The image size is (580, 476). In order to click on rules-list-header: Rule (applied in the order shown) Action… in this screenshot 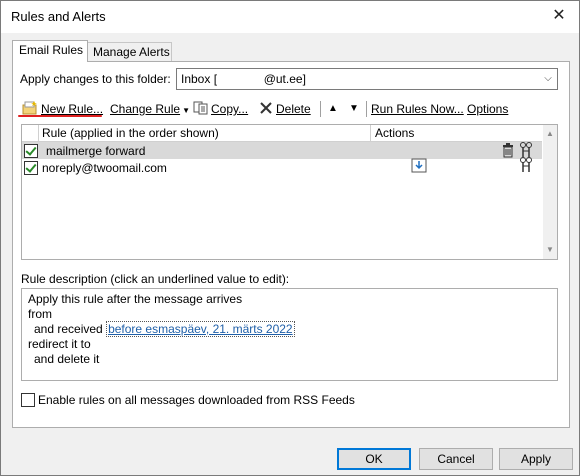, I will do `click(282, 133)`.